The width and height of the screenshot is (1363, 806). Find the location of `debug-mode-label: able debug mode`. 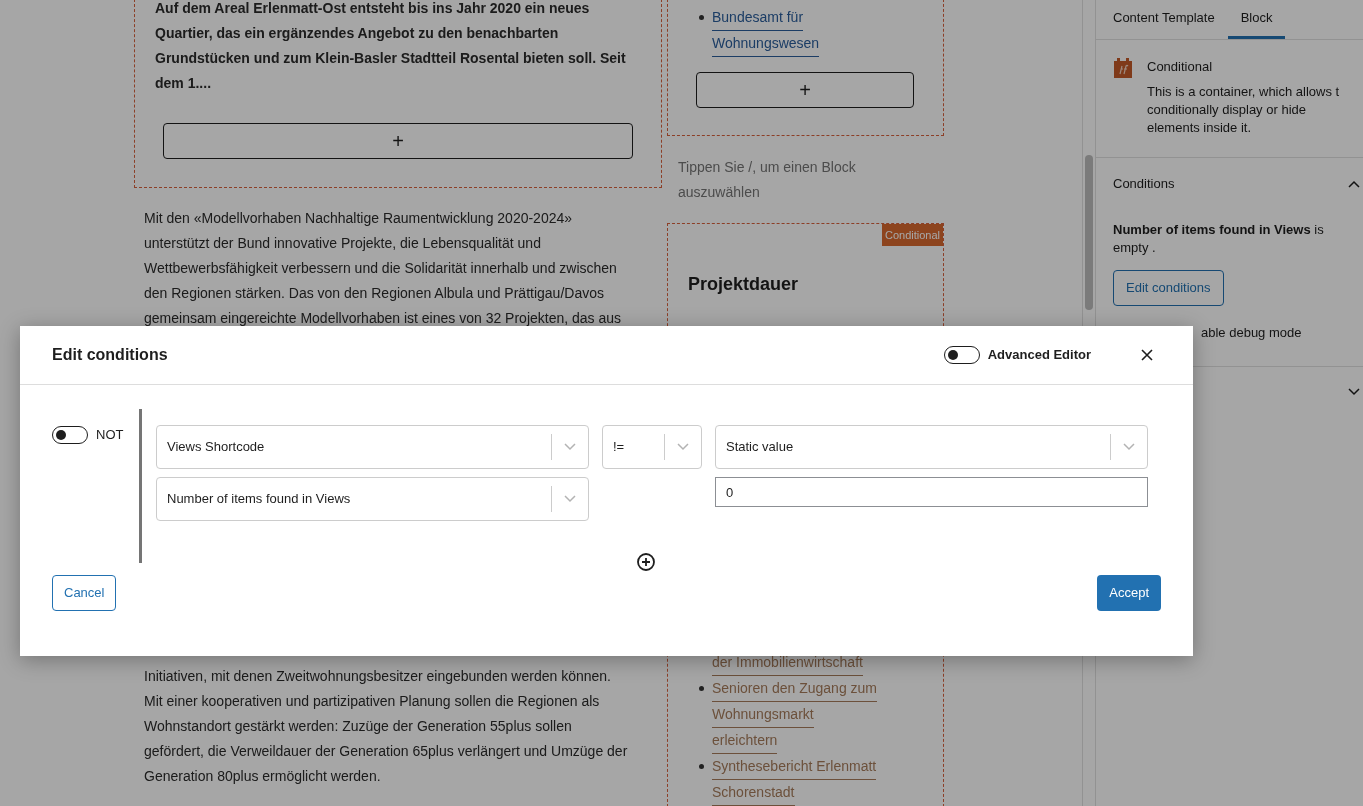

debug-mode-label: able debug mode is located at coordinates (1251, 332).